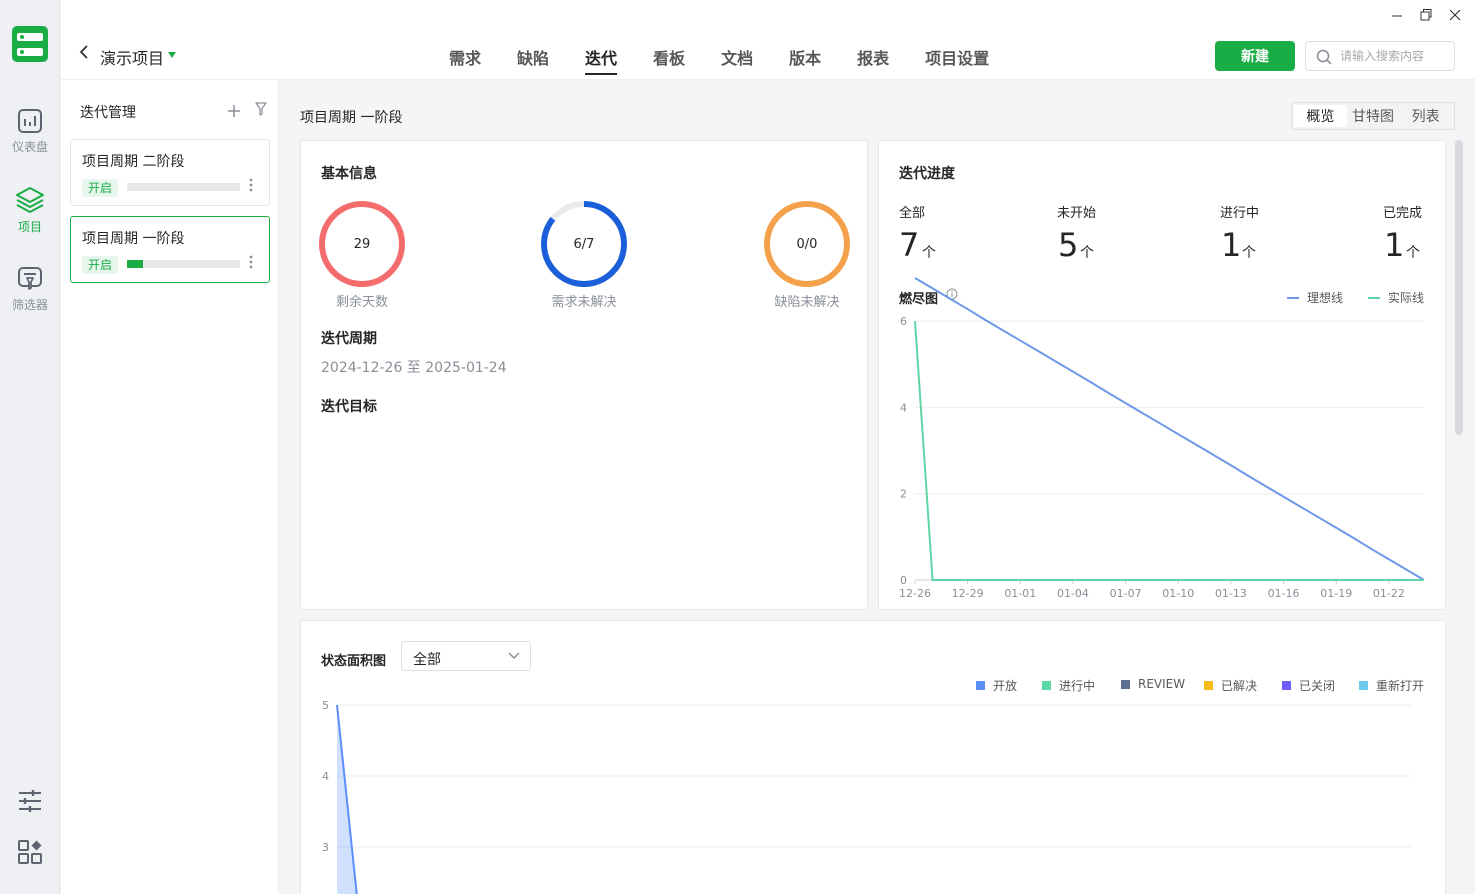 The width and height of the screenshot is (1475, 894). I want to click on iteration-name: 项目周期 二阶段, so click(133, 162).